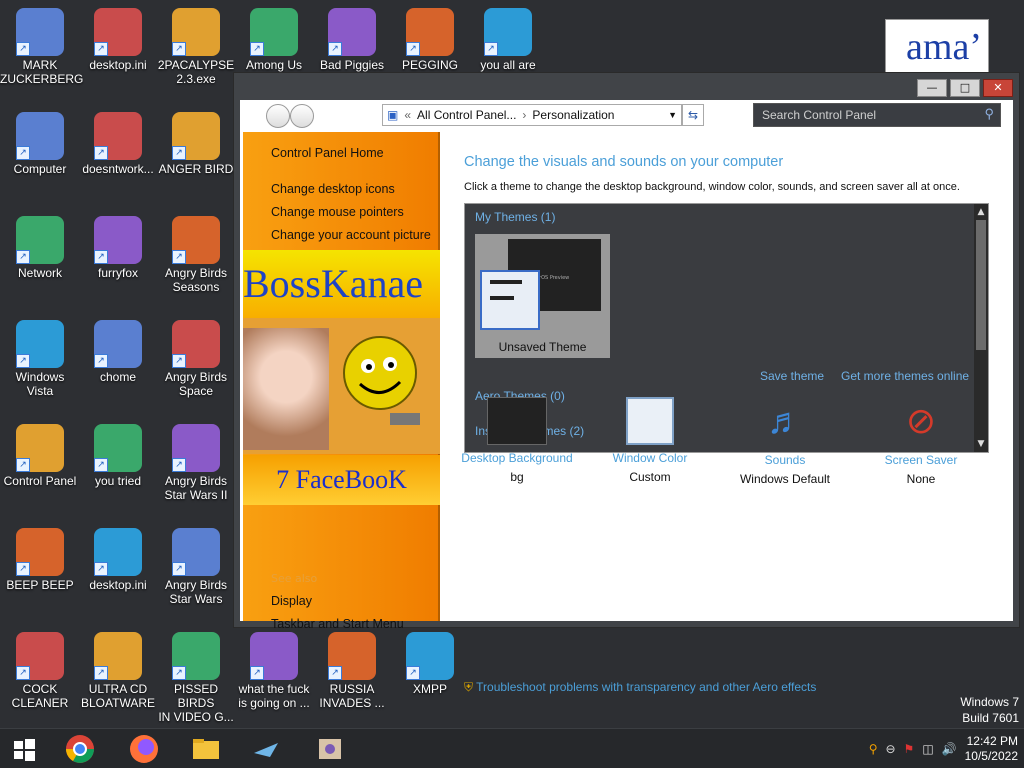  I want to click on desktop-icon: ↗ Network, so click(40, 248).